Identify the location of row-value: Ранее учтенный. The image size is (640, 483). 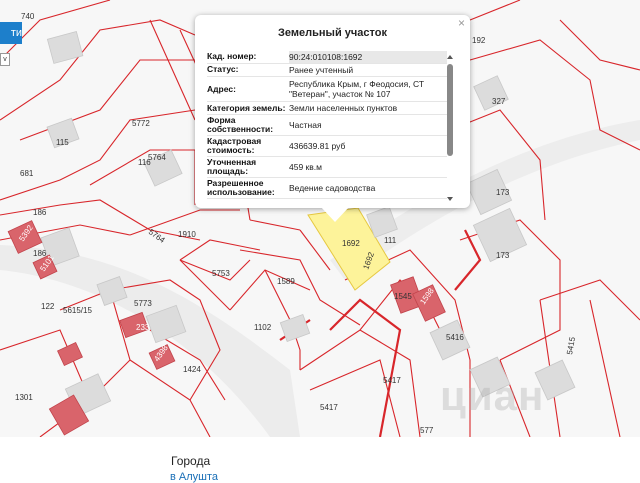
(321, 70).